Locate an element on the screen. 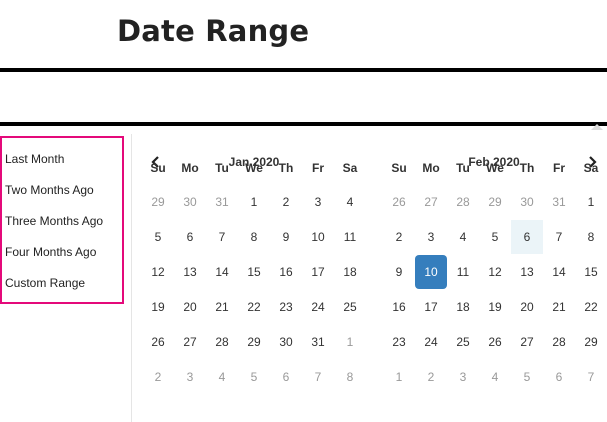  right-calendar-day: 31 is located at coordinates (559, 202).